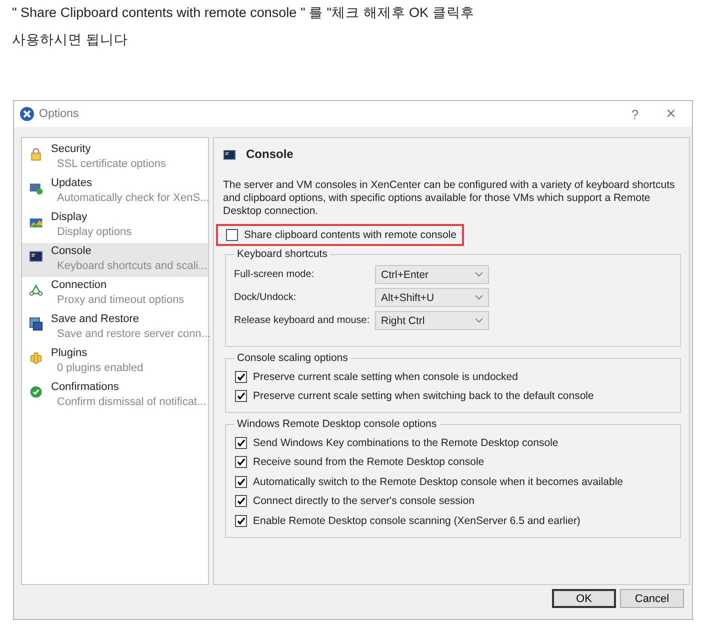 This screenshot has width=706, height=628. What do you see at coordinates (635, 114) in the screenshot?
I see `help-button: ?` at bounding box center [635, 114].